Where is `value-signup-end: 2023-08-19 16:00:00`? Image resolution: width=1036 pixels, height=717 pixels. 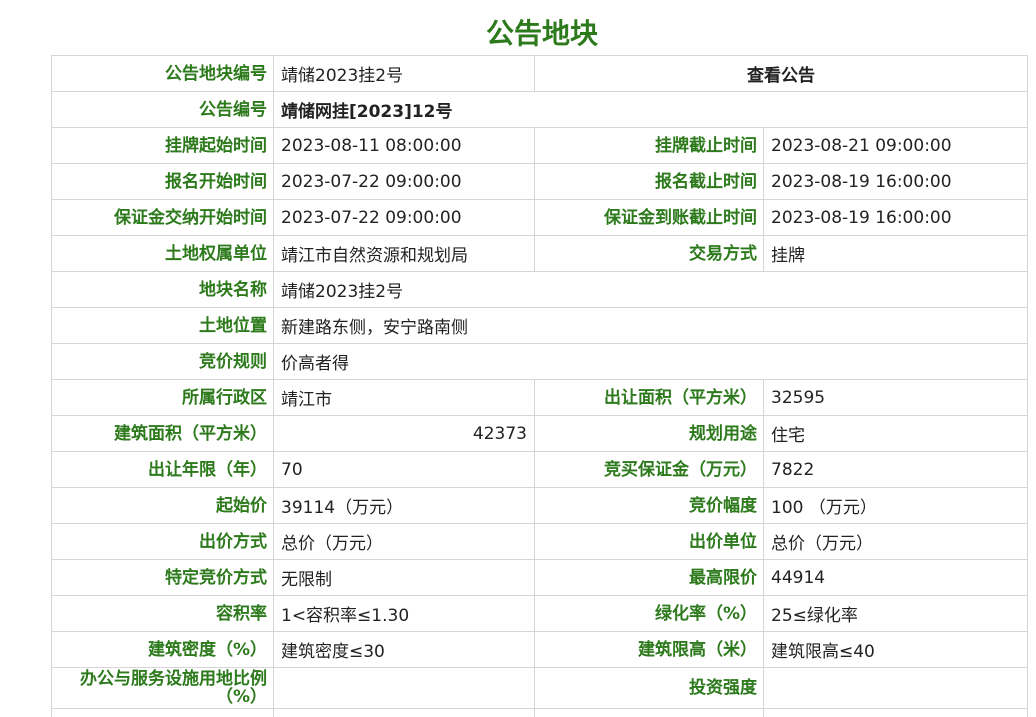
value-signup-end: 2023-08-19 16:00:00 is located at coordinates (896, 181).